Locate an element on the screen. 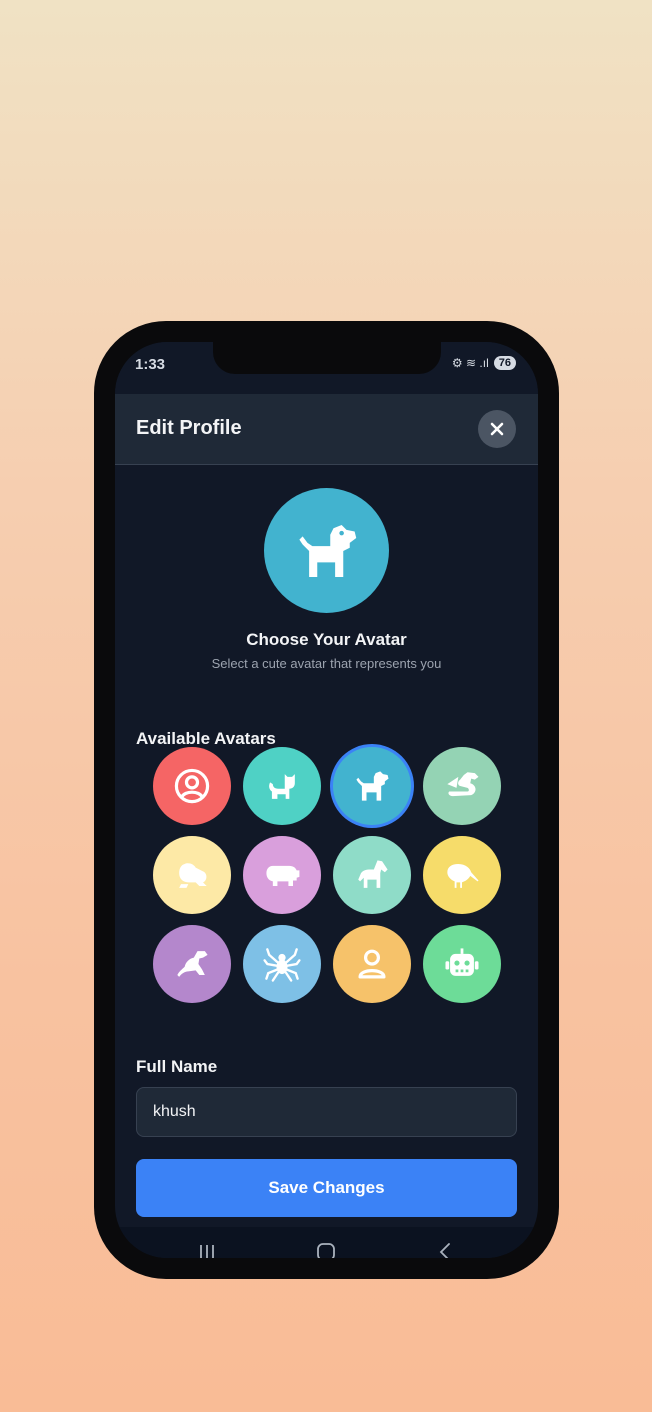 Image resolution: width=652 pixels, height=1412 pixels. current-avatar is located at coordinates (326, 550).